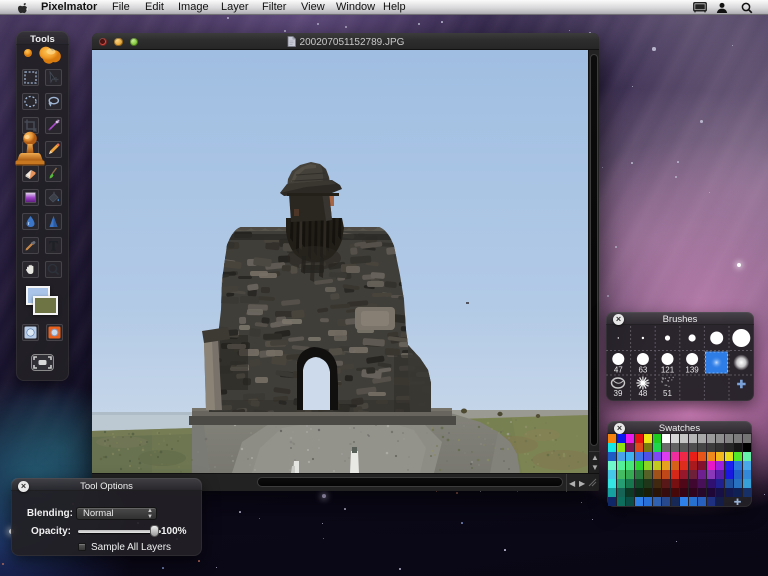  I want to click on svg-text: 63, so click(642, 370).